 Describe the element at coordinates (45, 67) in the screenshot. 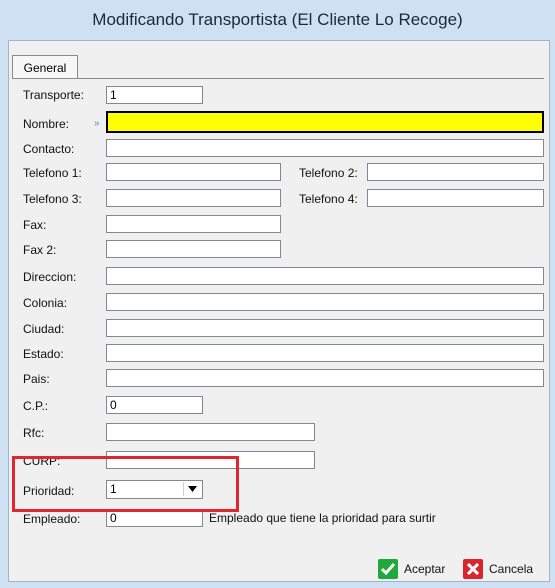

I see `tab-general: General` at that location.